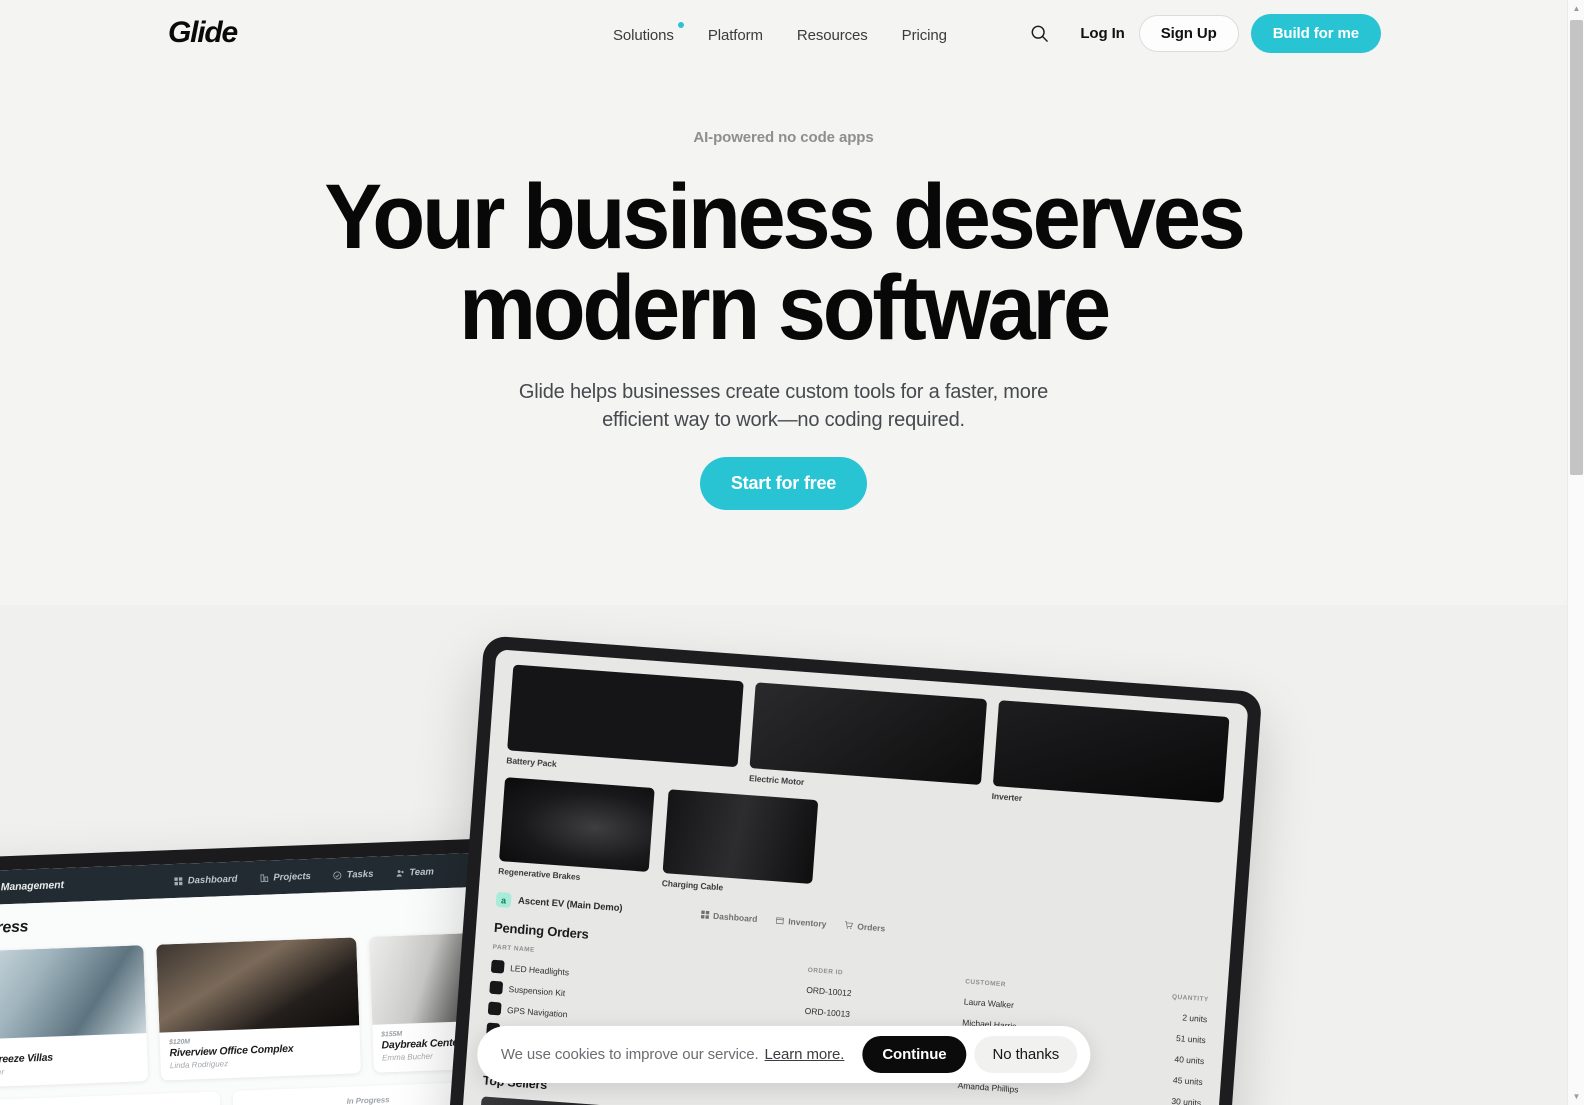 The height and width of the screenshot is (1105, 1584). I want to click on nav-item-solutions: Solutions, so click(648, 34).